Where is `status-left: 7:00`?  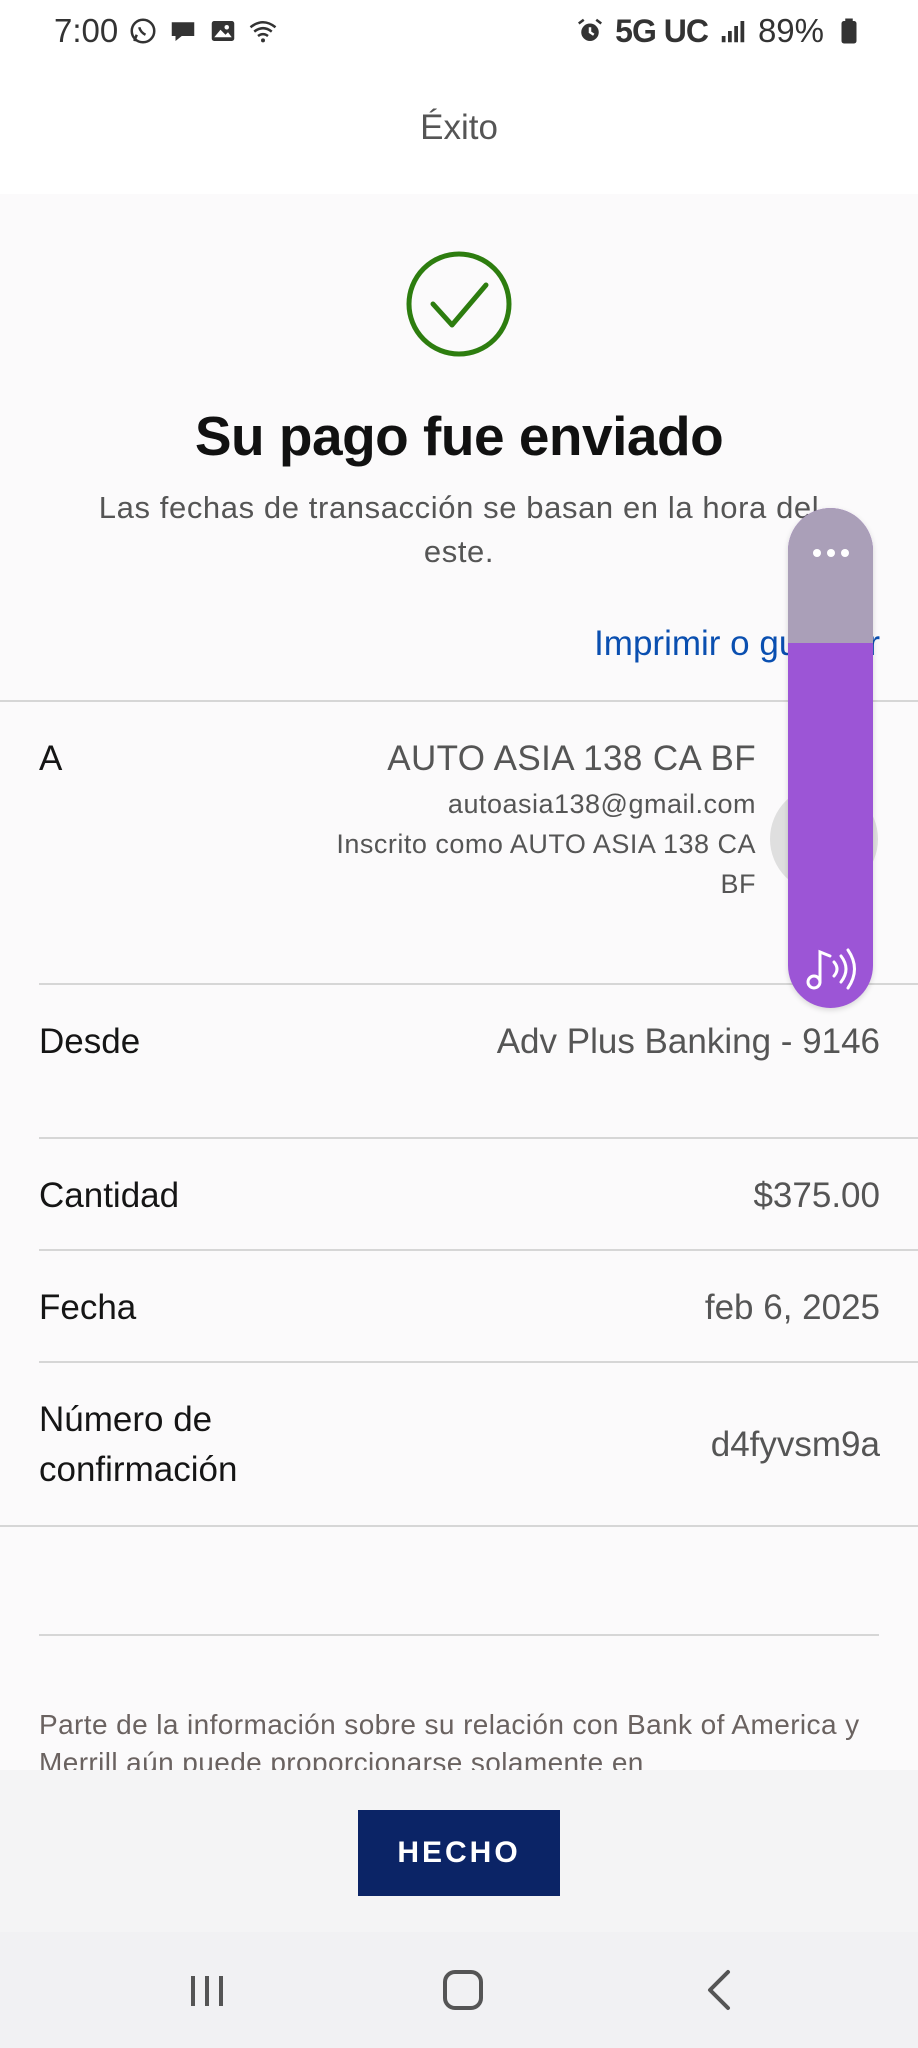 status-left: 7:00 is located at coordinates (166, 31).